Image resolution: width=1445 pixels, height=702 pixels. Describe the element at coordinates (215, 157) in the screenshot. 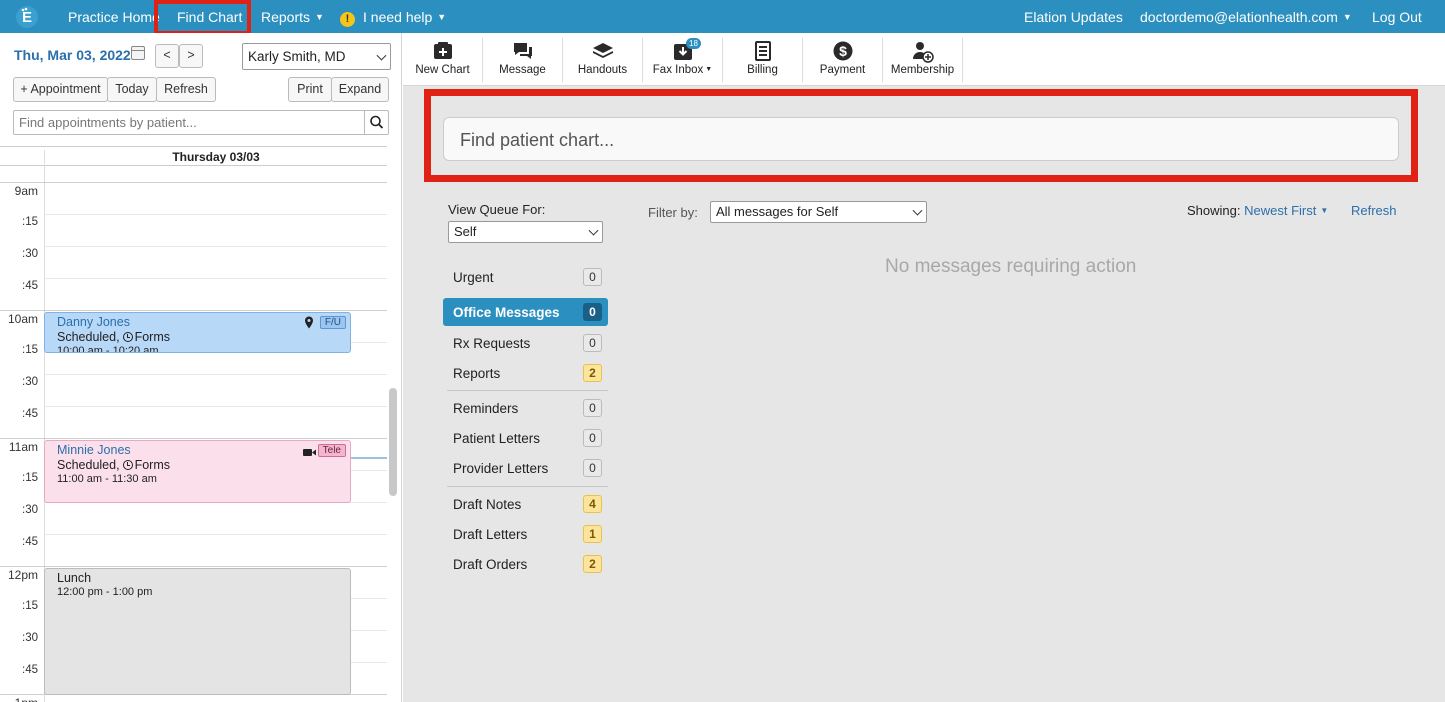

I see `calendar-day-label: Thursday 03/03` at that location.